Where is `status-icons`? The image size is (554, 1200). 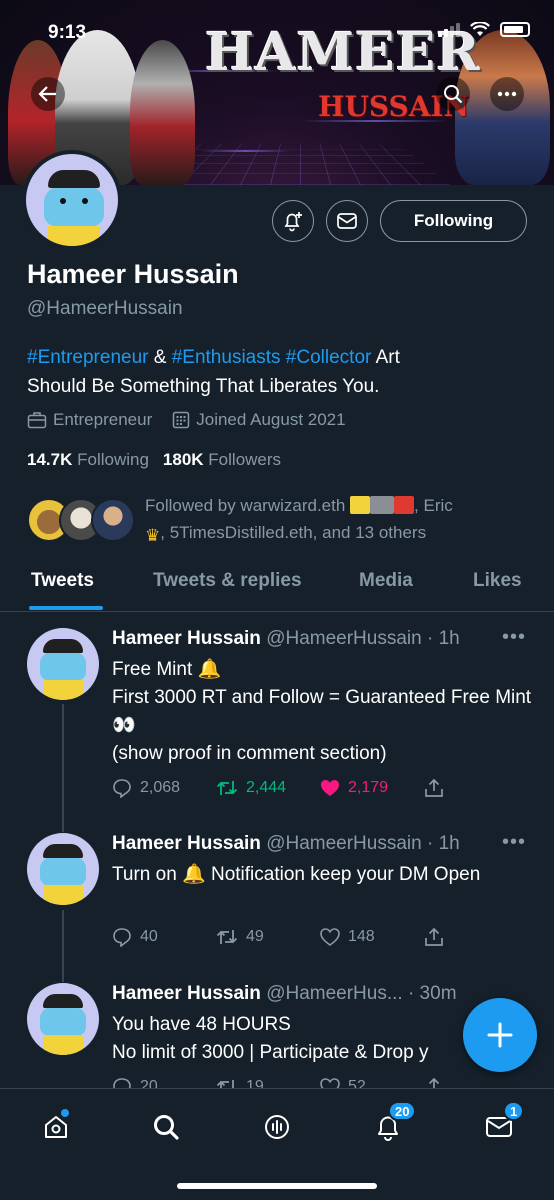 status-icons is located at coordinates (484, 29).